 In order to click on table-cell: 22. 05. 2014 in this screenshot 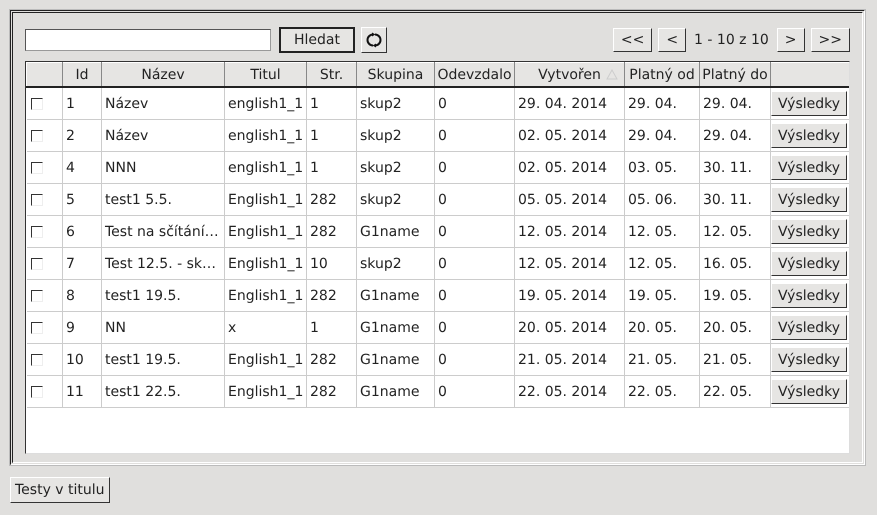, I will do `click(569, 392)`.